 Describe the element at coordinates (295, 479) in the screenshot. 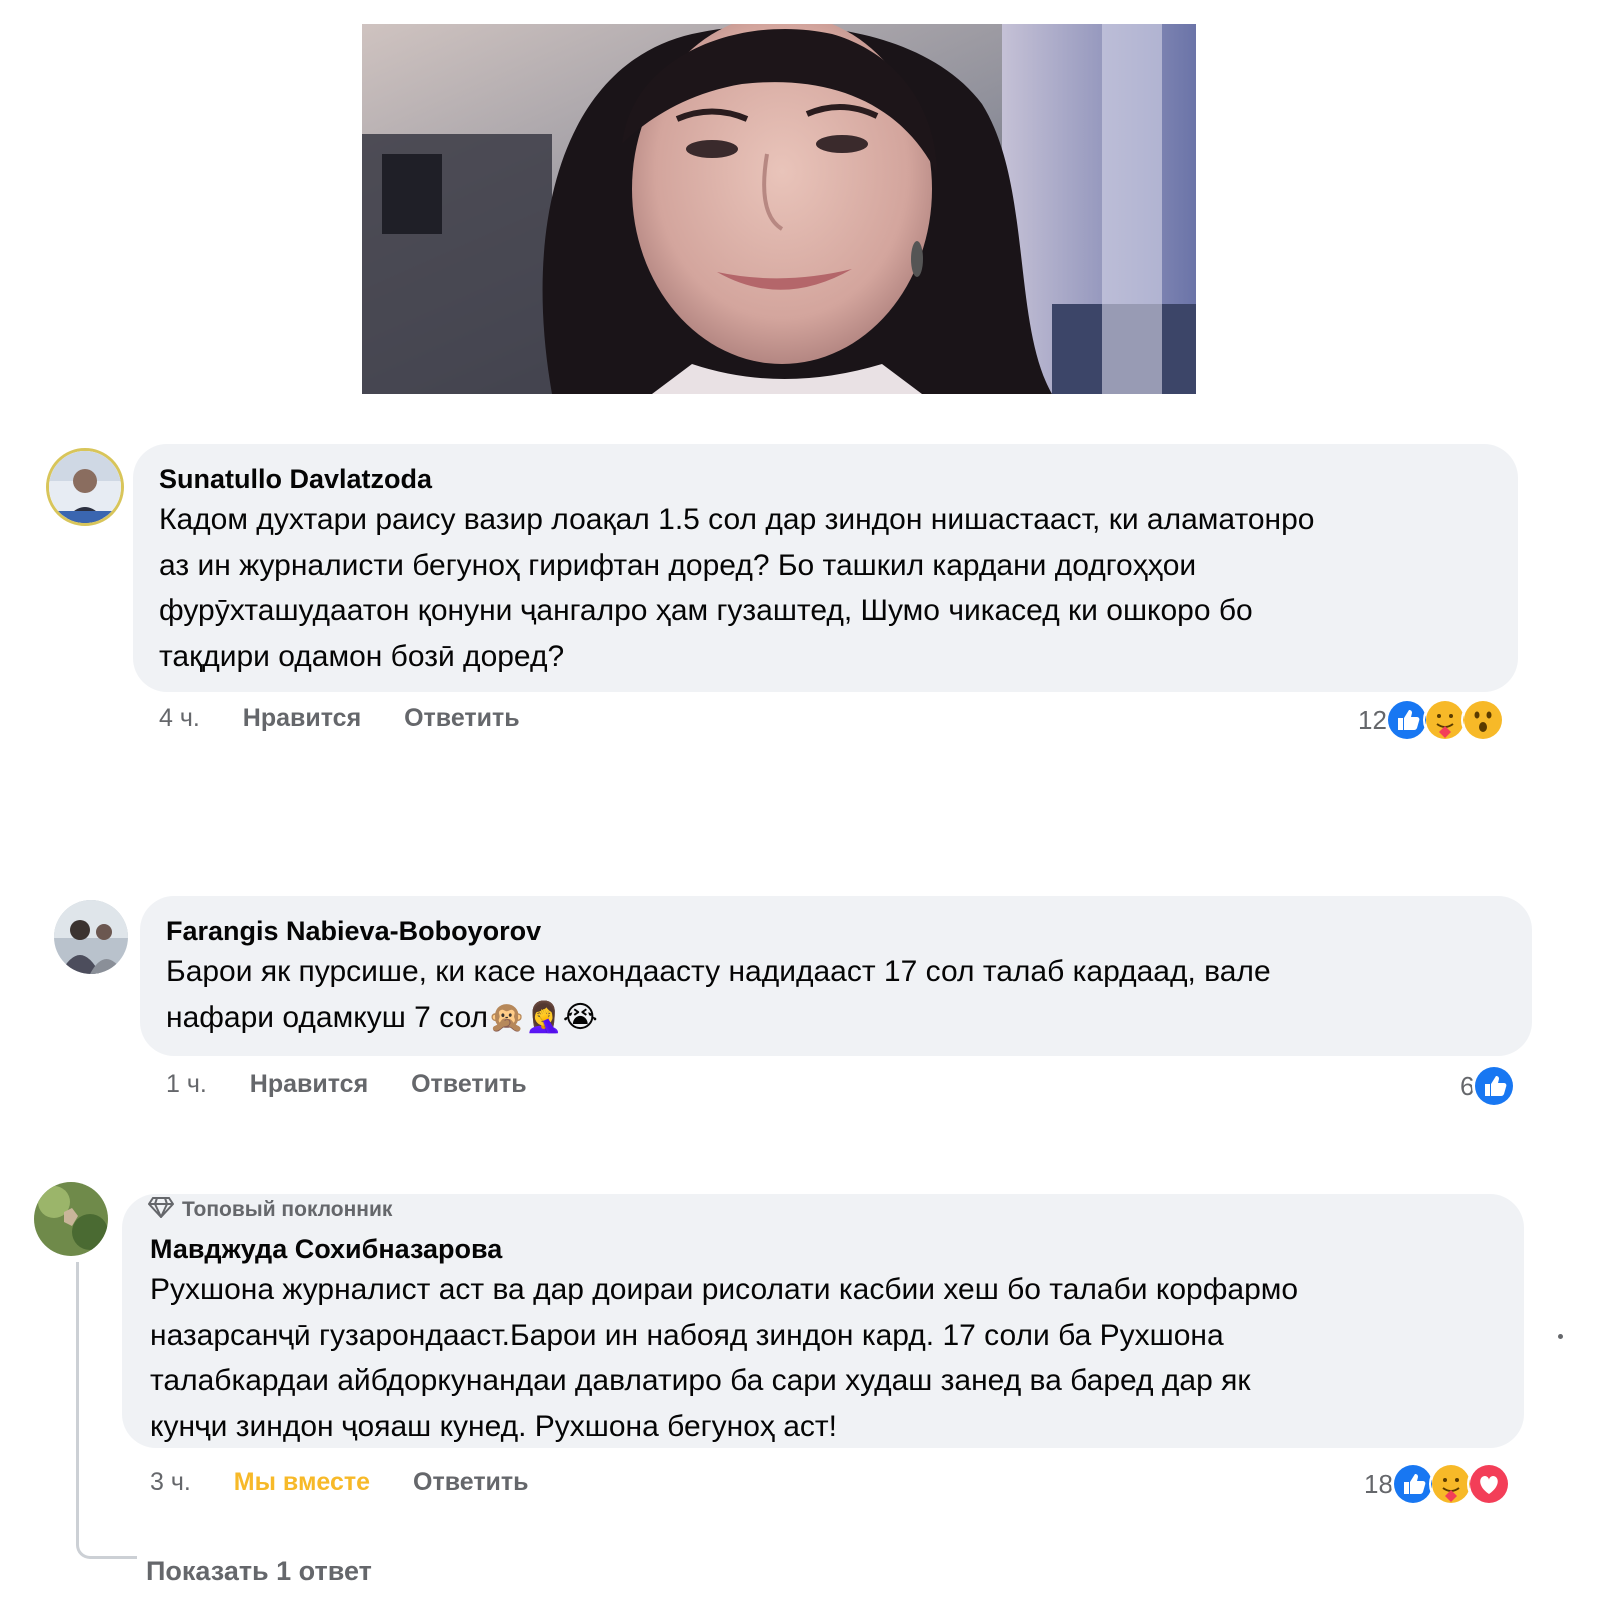

I see `comment-author: Sunatullo Davlatzoda` at that location.